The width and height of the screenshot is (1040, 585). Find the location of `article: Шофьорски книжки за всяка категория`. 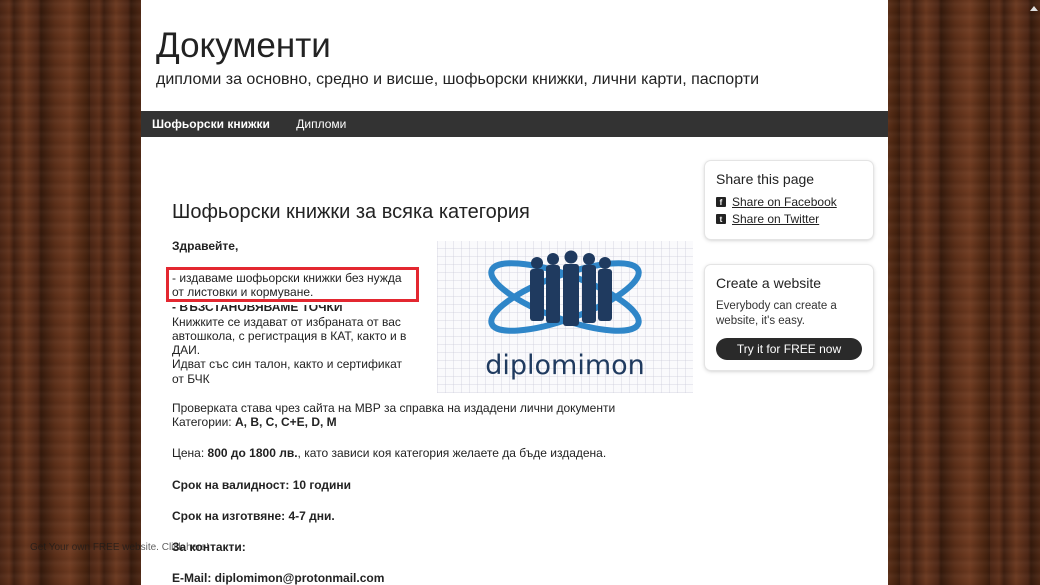

article: Шофьорски книжки за всяка категория is located at coordinates (432, 212).